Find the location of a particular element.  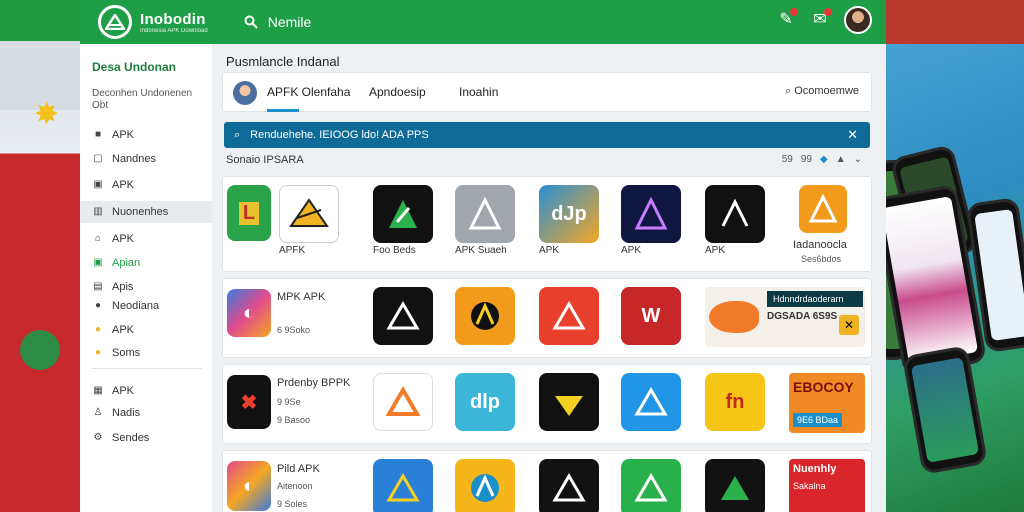

sort-icon: ◆ is located at coordinates (824, 159).